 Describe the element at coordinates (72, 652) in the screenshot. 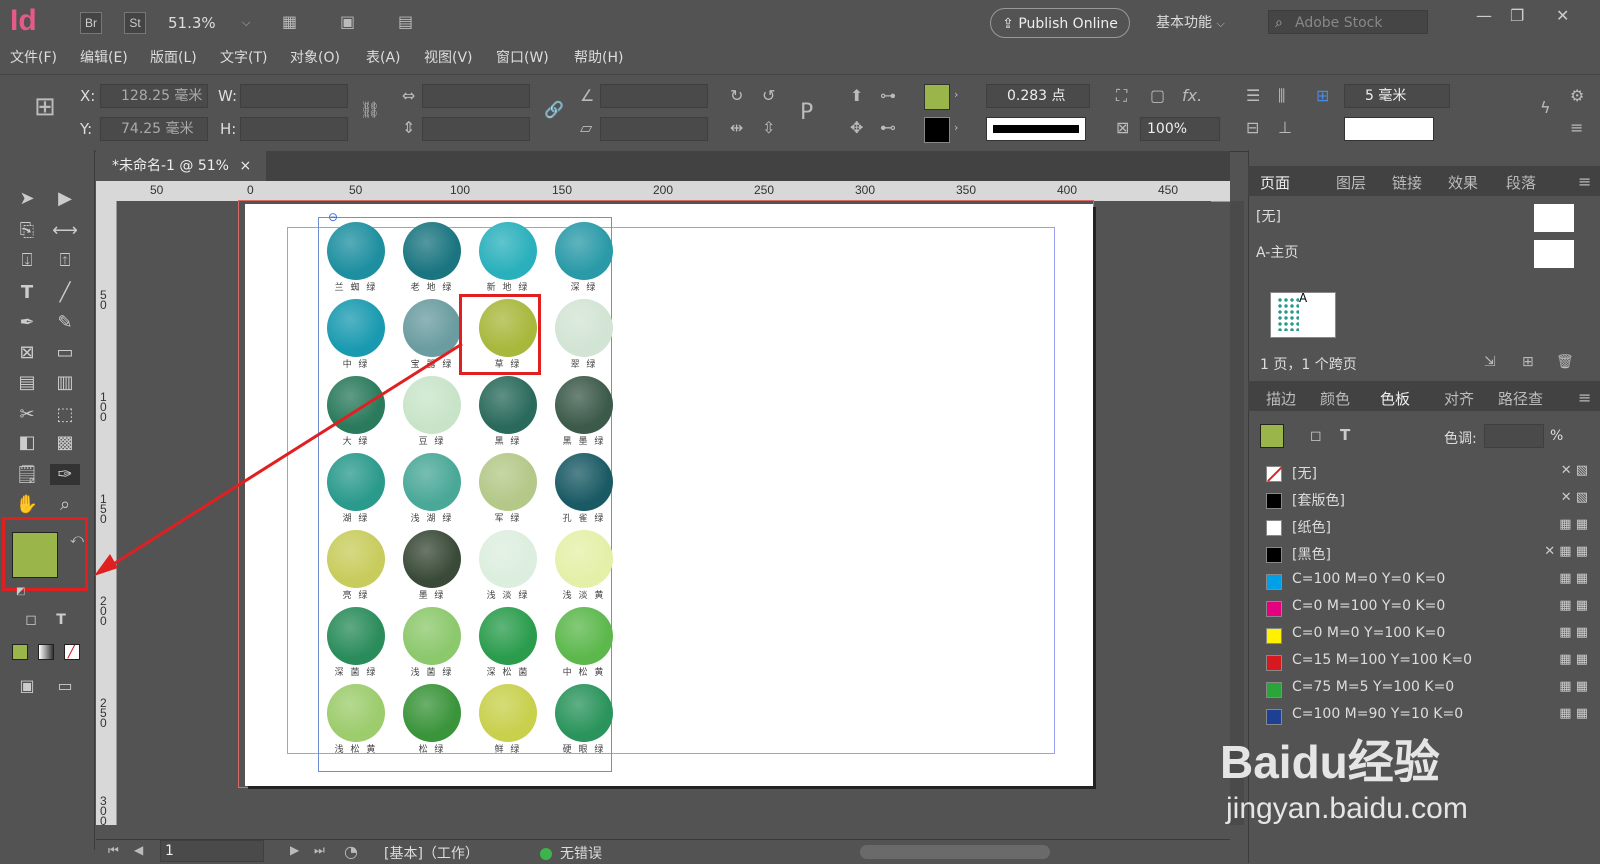

I see `apply-none-icon: ╱` at that location.